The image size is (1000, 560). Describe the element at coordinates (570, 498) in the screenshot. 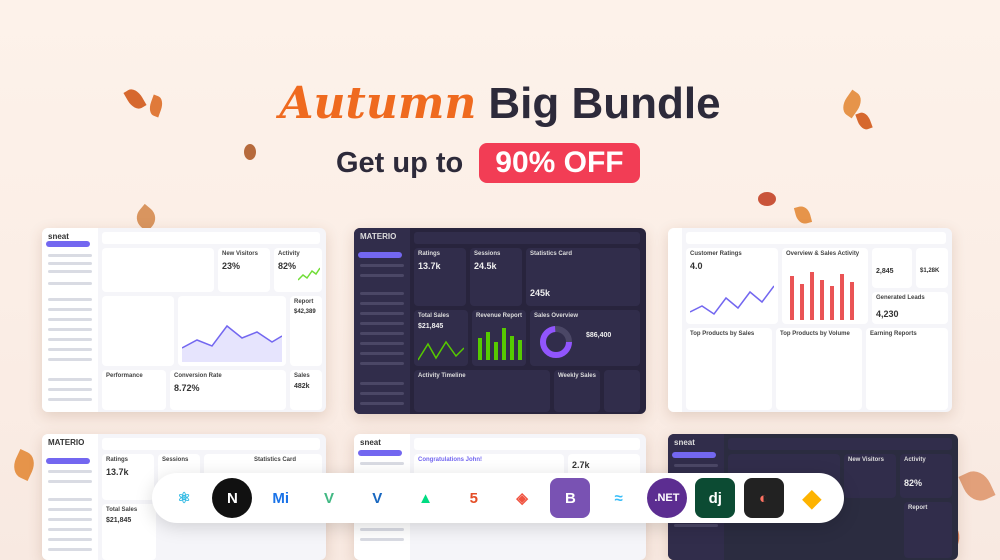

I see `bootstrap-icon: B` at that location.